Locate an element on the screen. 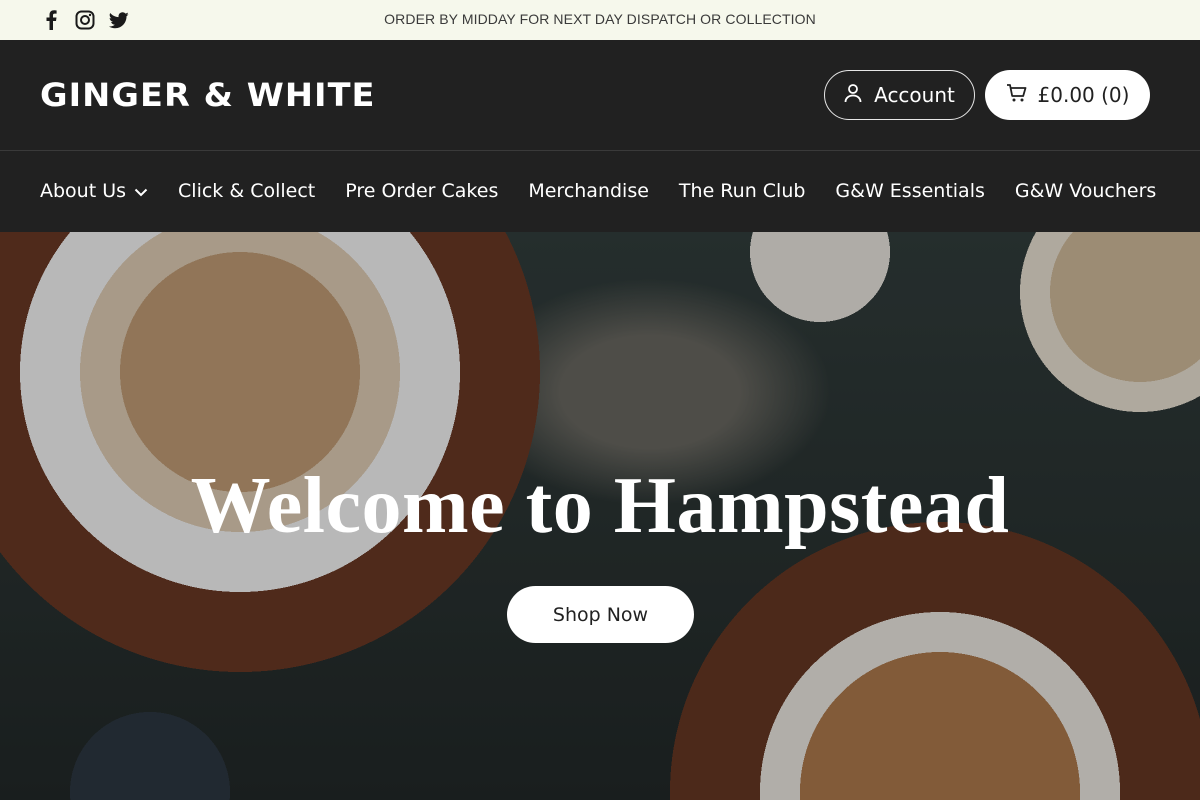  cart-total: £0.00 (0) is located at coordinates (1083, 95).